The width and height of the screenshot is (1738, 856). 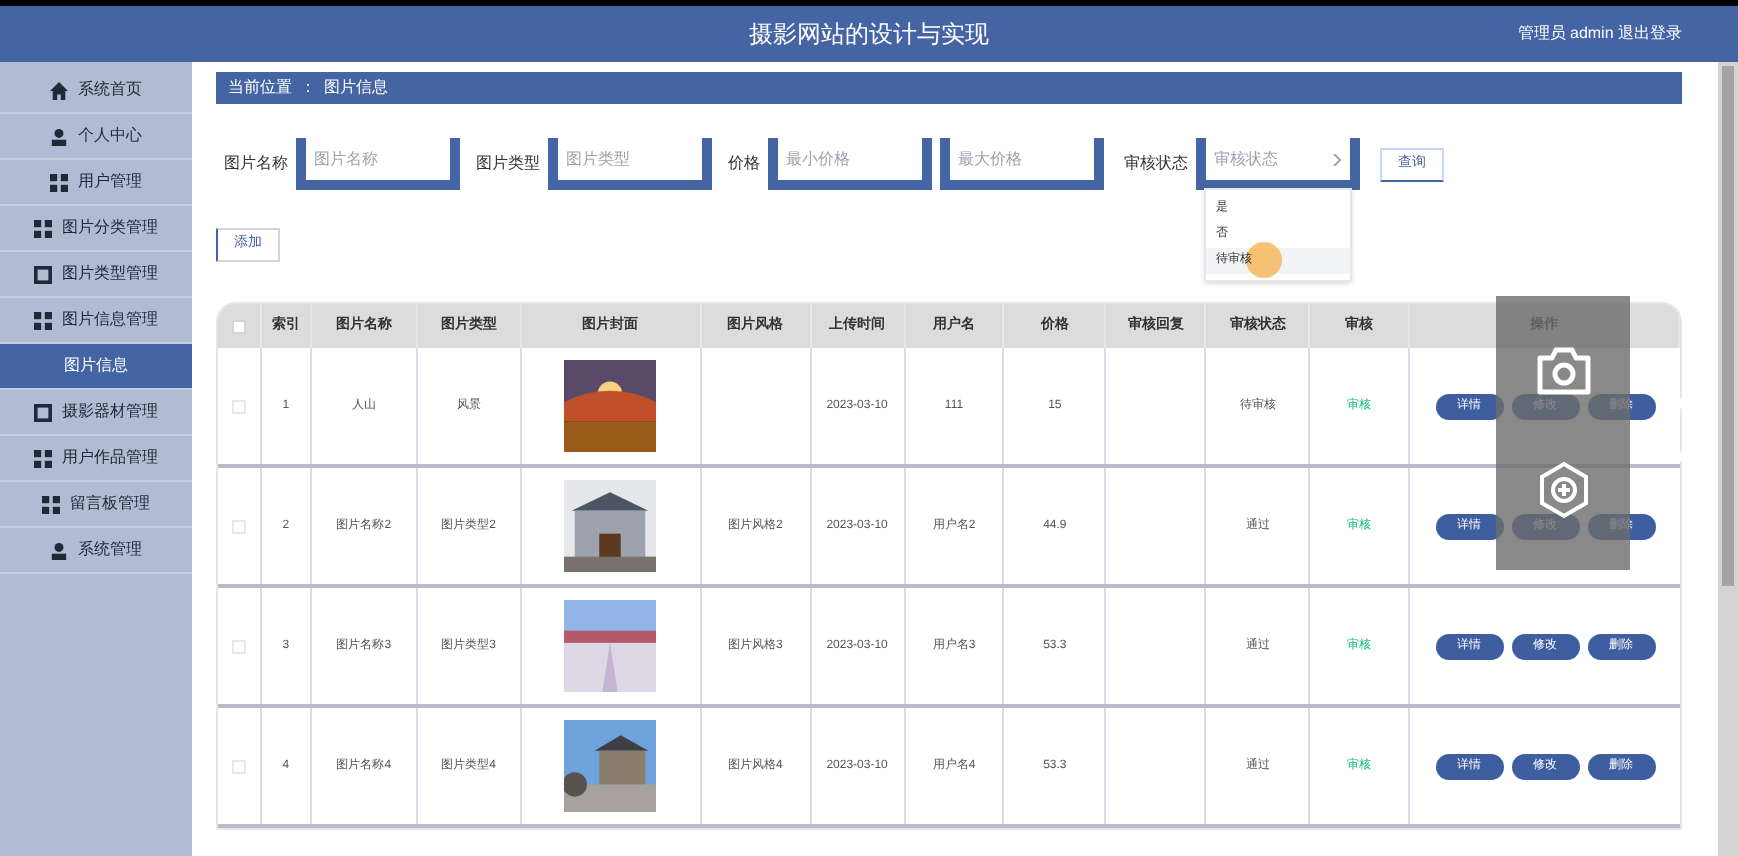 I want to click on sidebar-item: 图片类型管理, so click(x=96, y=275).